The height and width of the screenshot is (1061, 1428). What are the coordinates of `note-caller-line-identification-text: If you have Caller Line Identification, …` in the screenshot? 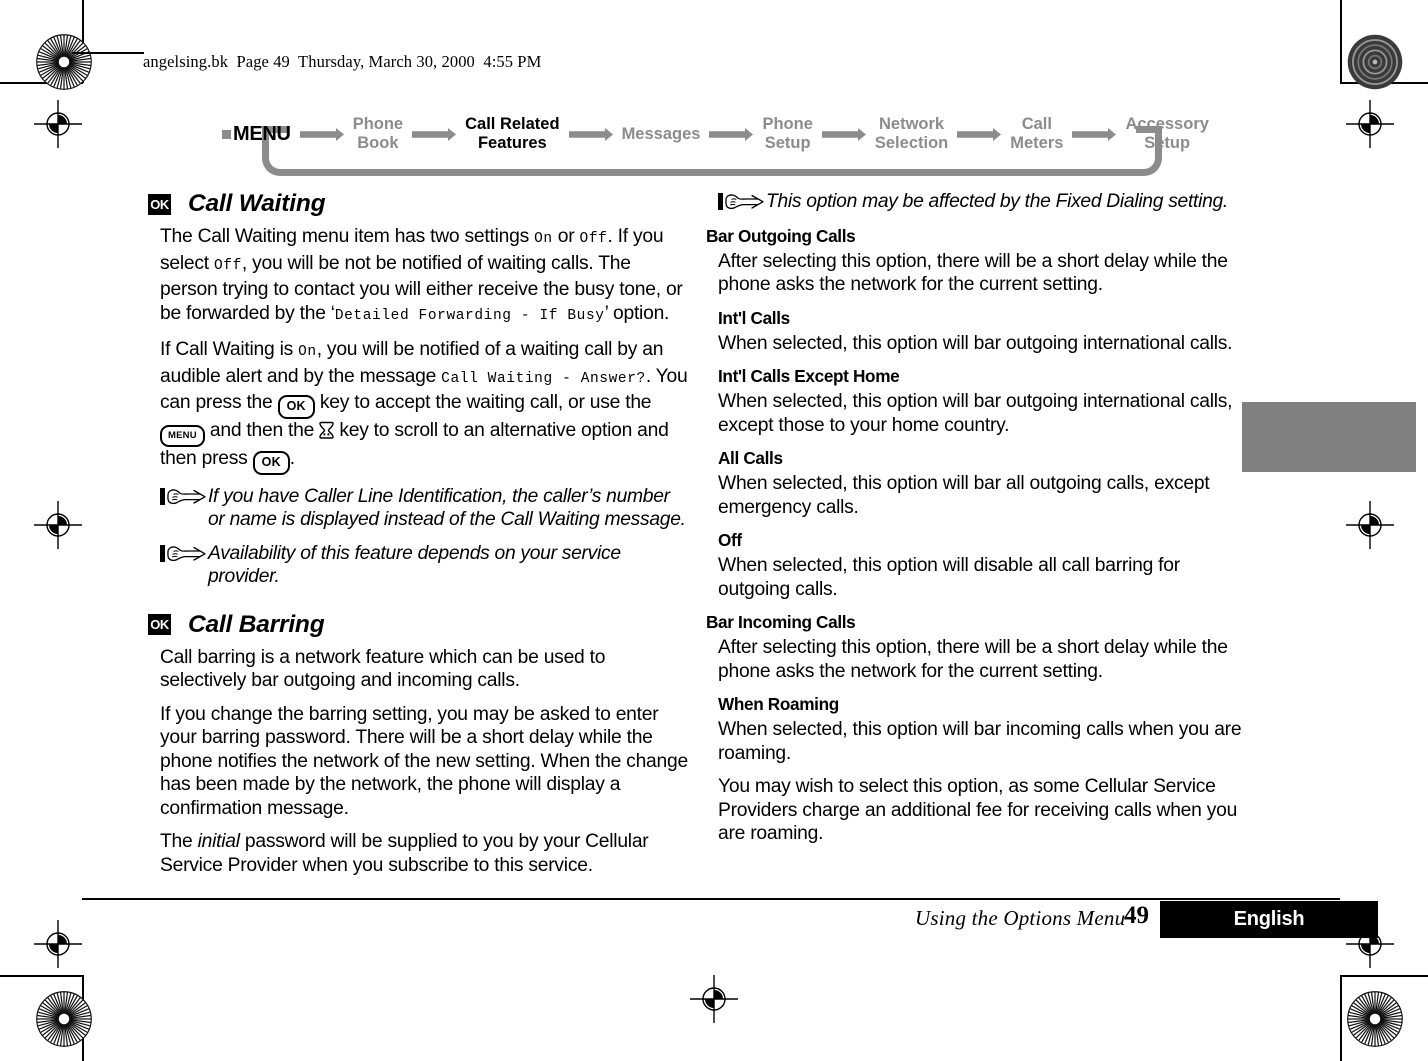 It's located at (447, 508).